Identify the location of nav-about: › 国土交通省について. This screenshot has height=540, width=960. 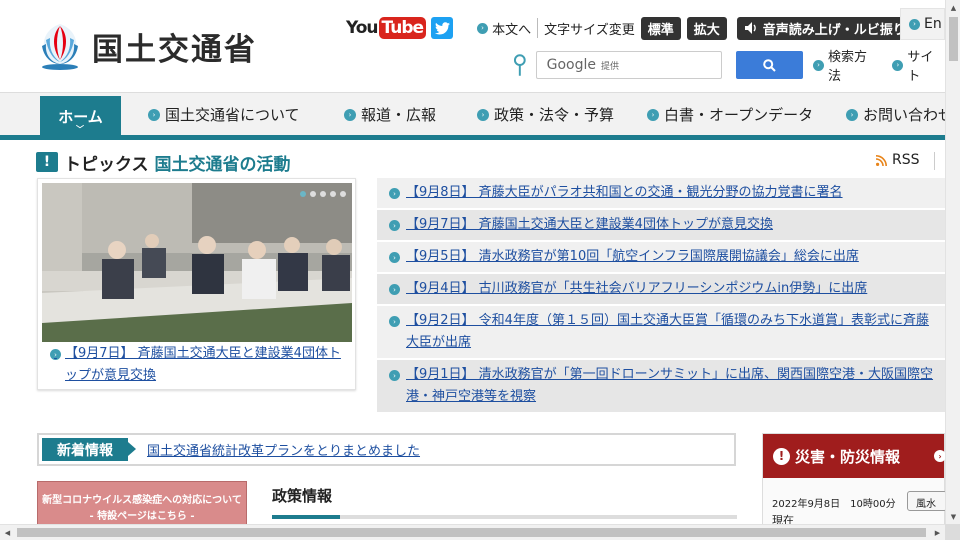
(224, 114).